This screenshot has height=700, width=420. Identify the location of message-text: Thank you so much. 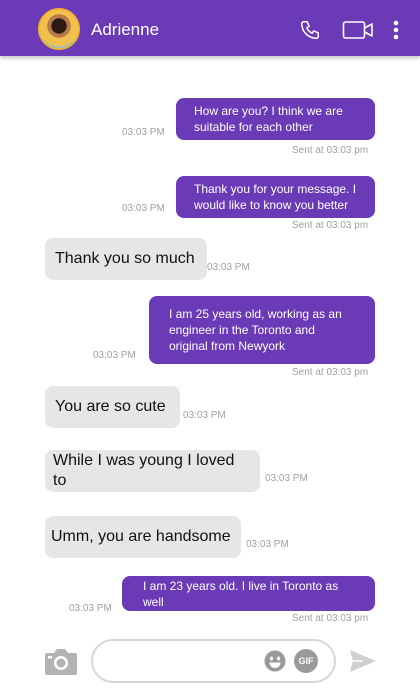
(125, 258).